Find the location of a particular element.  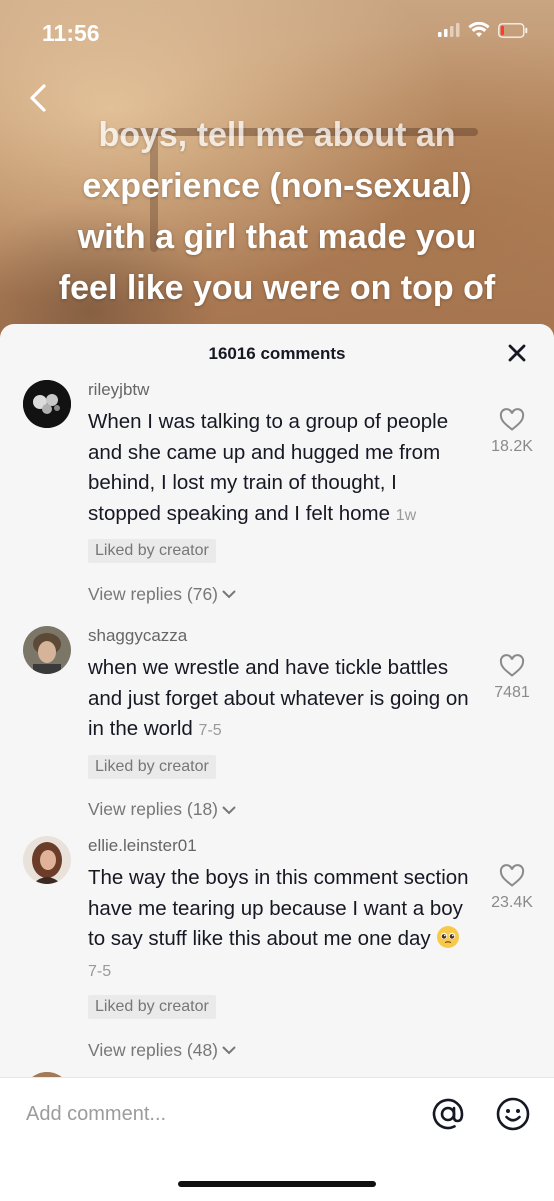

home-indicator is located at coordinates (277, 1184).